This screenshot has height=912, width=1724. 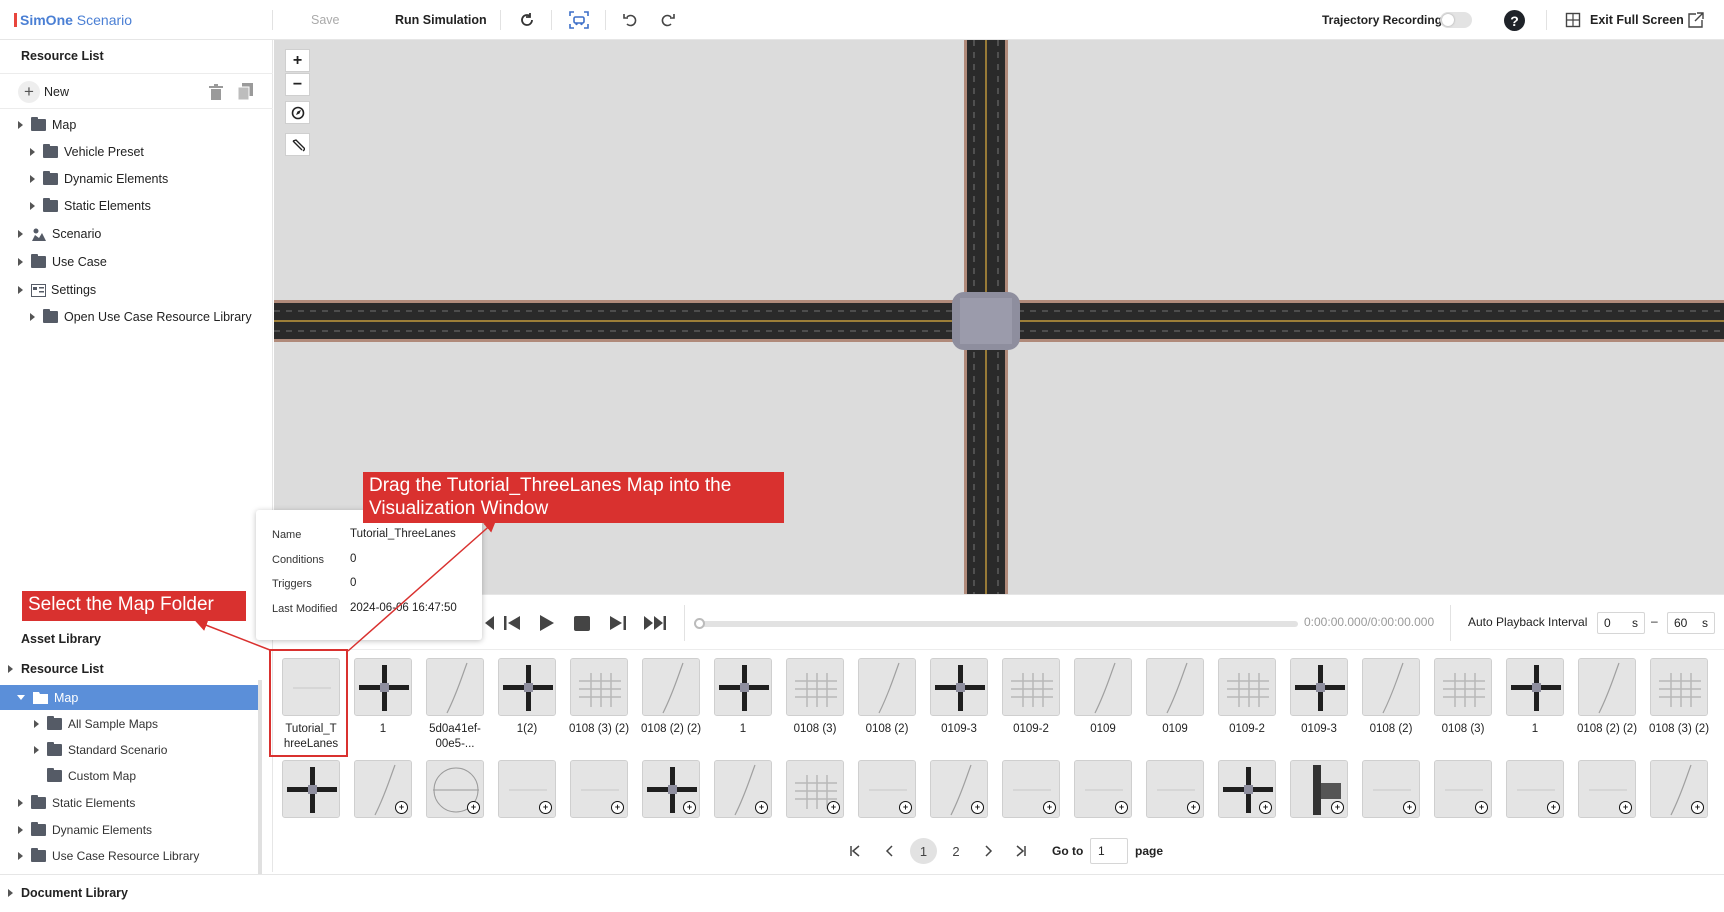 What do you see at coordinates (297, 84) in the screenshot?
I see `zoom-out-button: −` at bounding box center [297, 84].